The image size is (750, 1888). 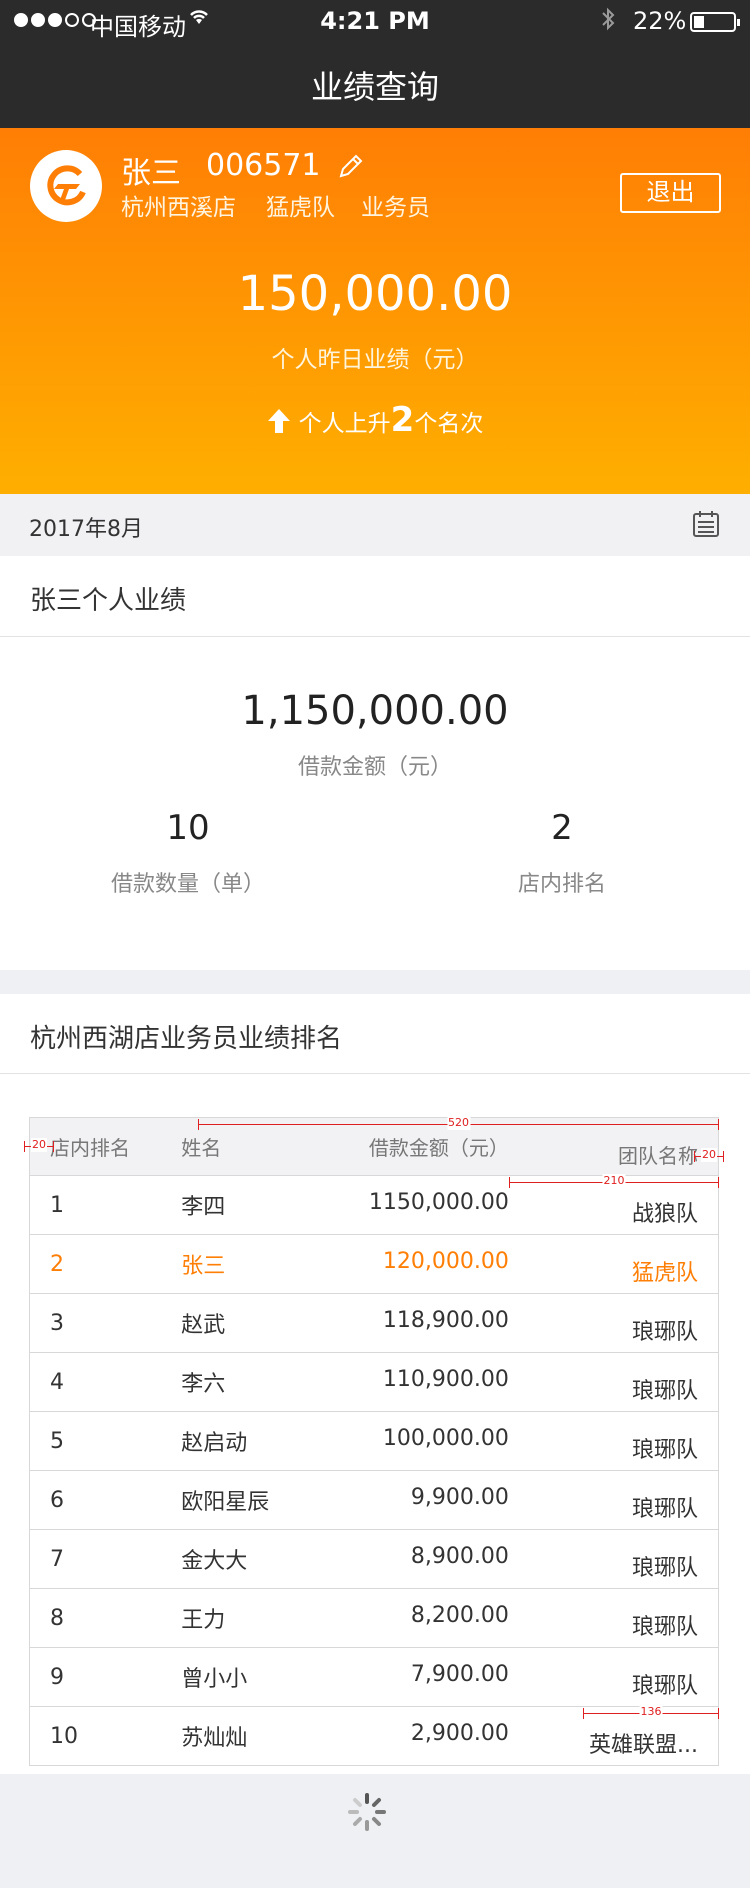 What do you see at coordinates (459, 1733) in the screenshot?
I see `cell-amount: 2,900.00` at bounding box center [459, 1733].